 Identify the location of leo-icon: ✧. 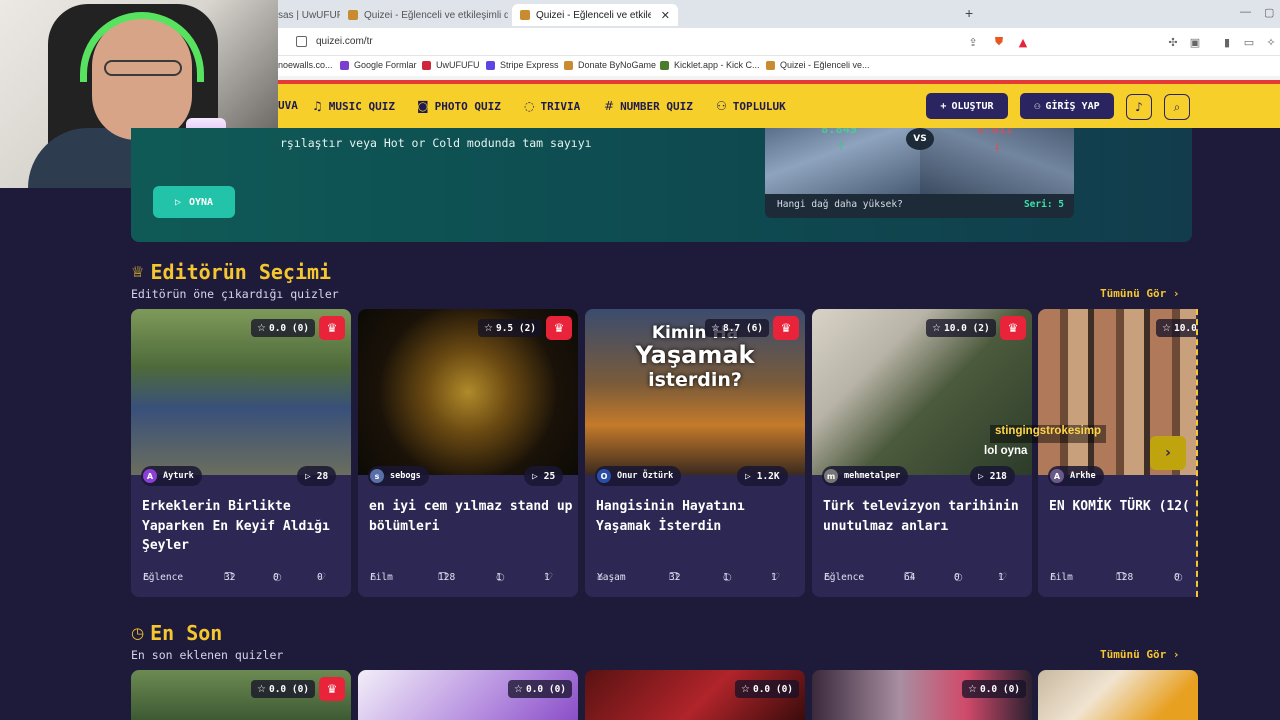
(1271, 42).